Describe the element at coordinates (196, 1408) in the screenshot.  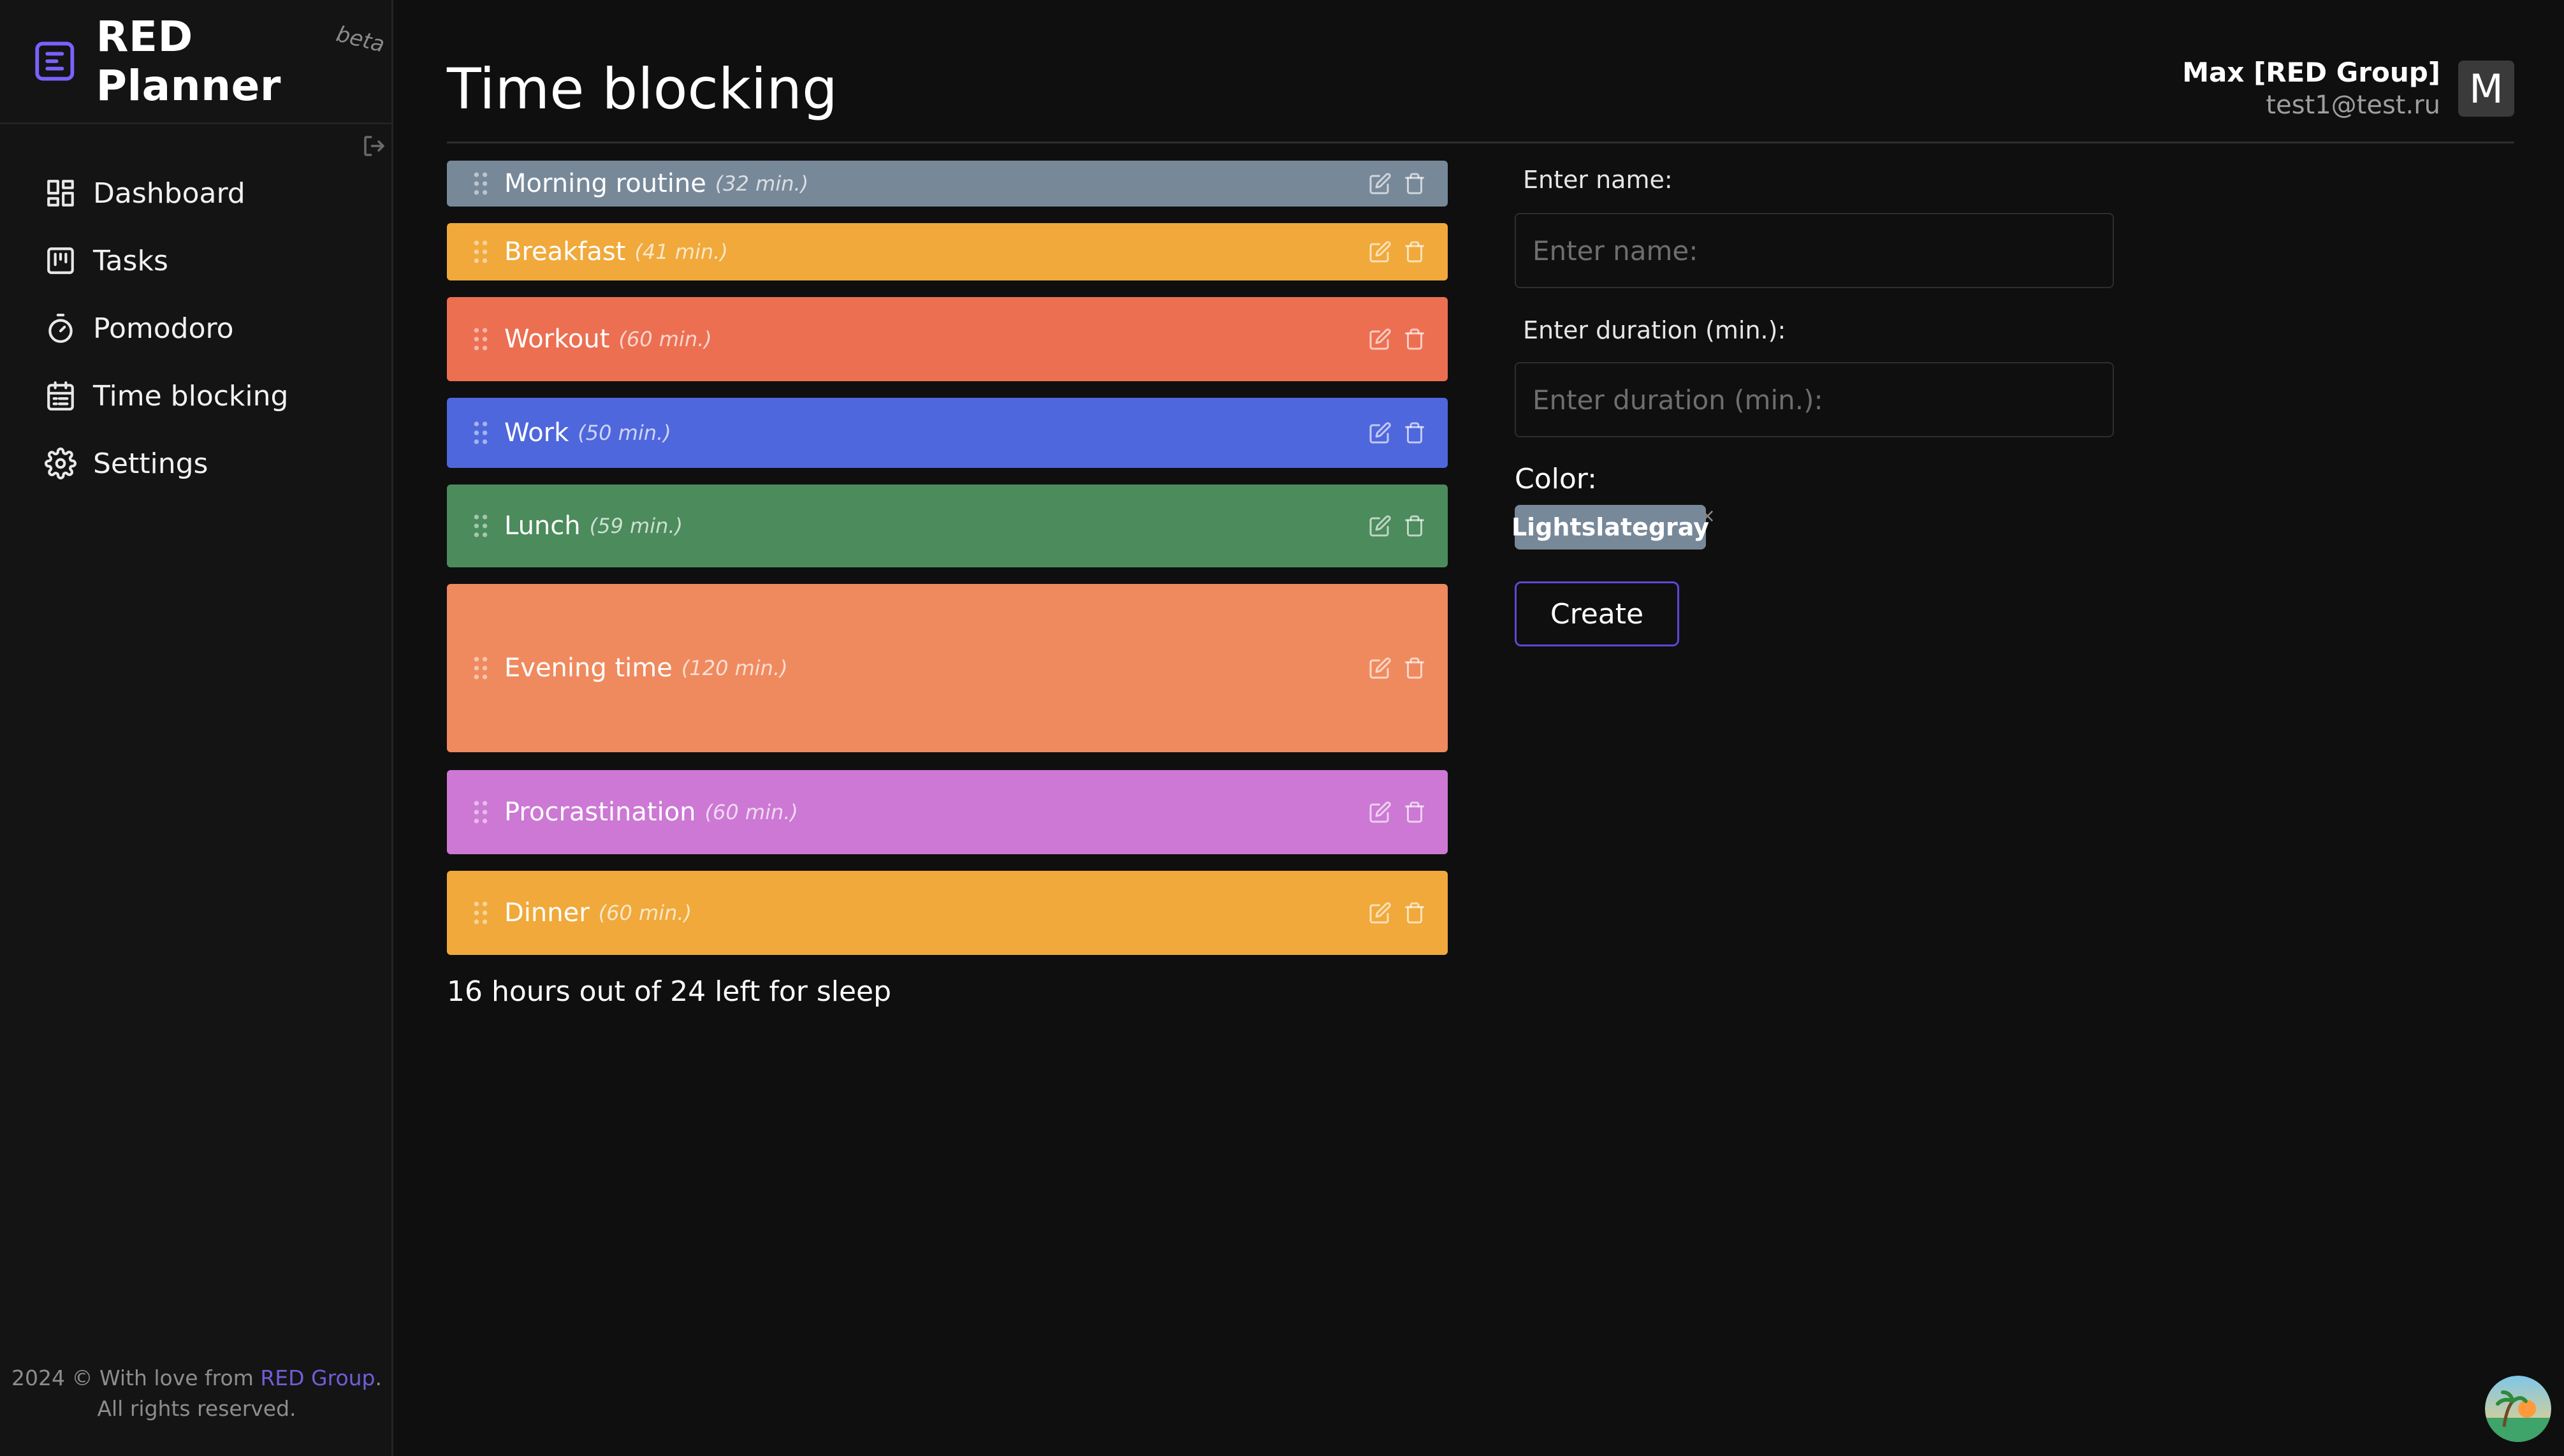
I see `footer-rights: All rights reserved.` at that location.